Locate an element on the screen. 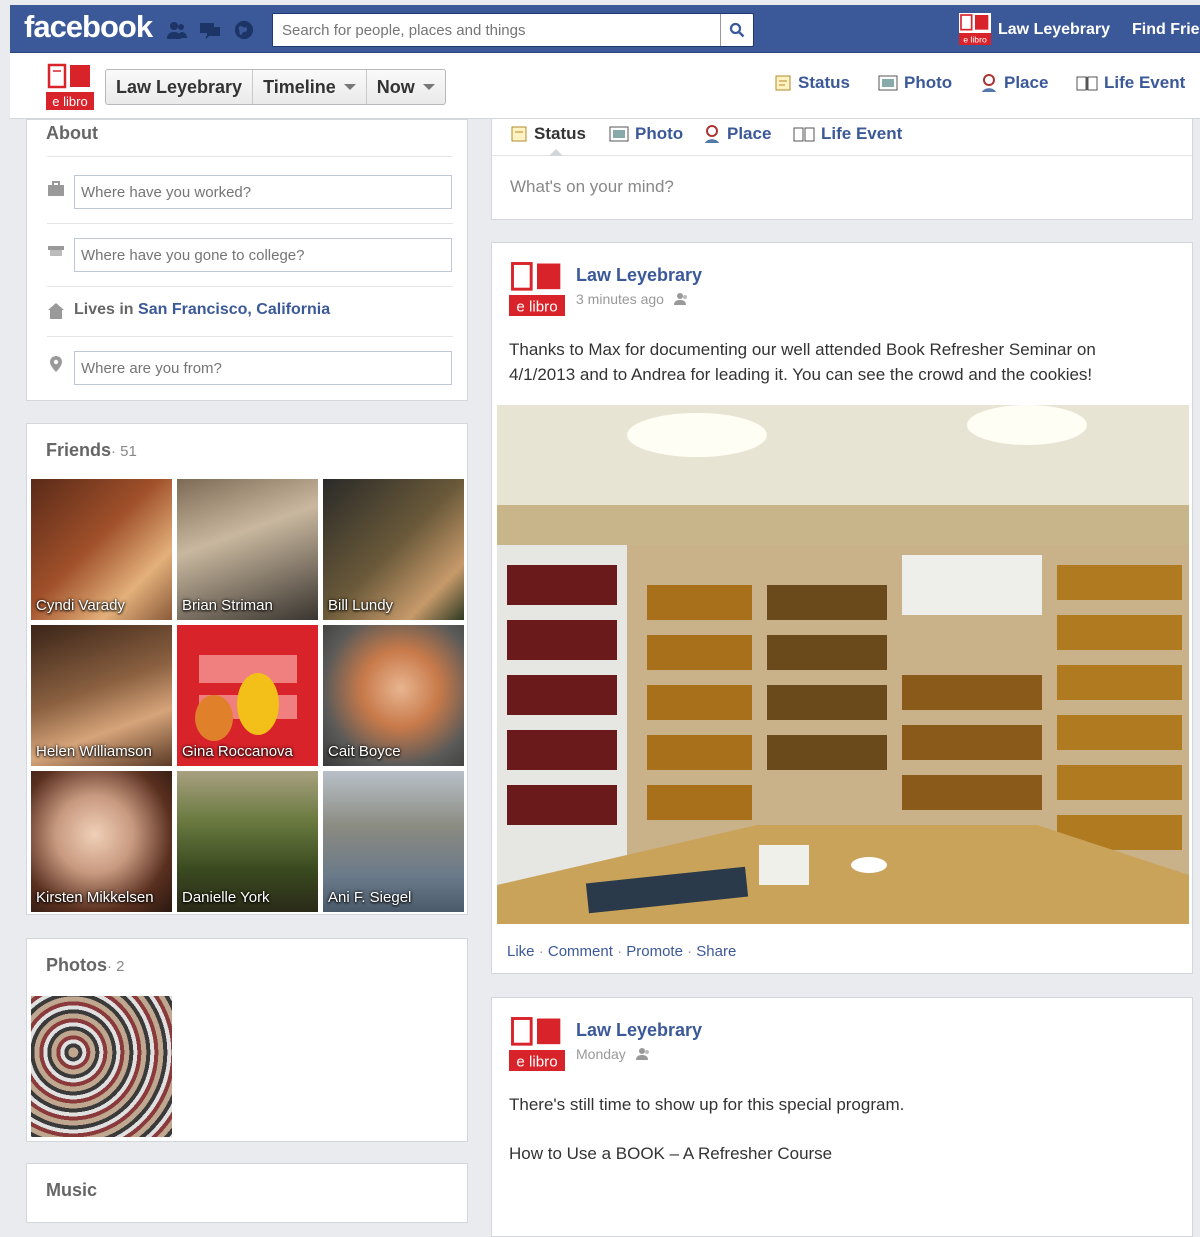  messages-icon is located at coordinates (210, 30).